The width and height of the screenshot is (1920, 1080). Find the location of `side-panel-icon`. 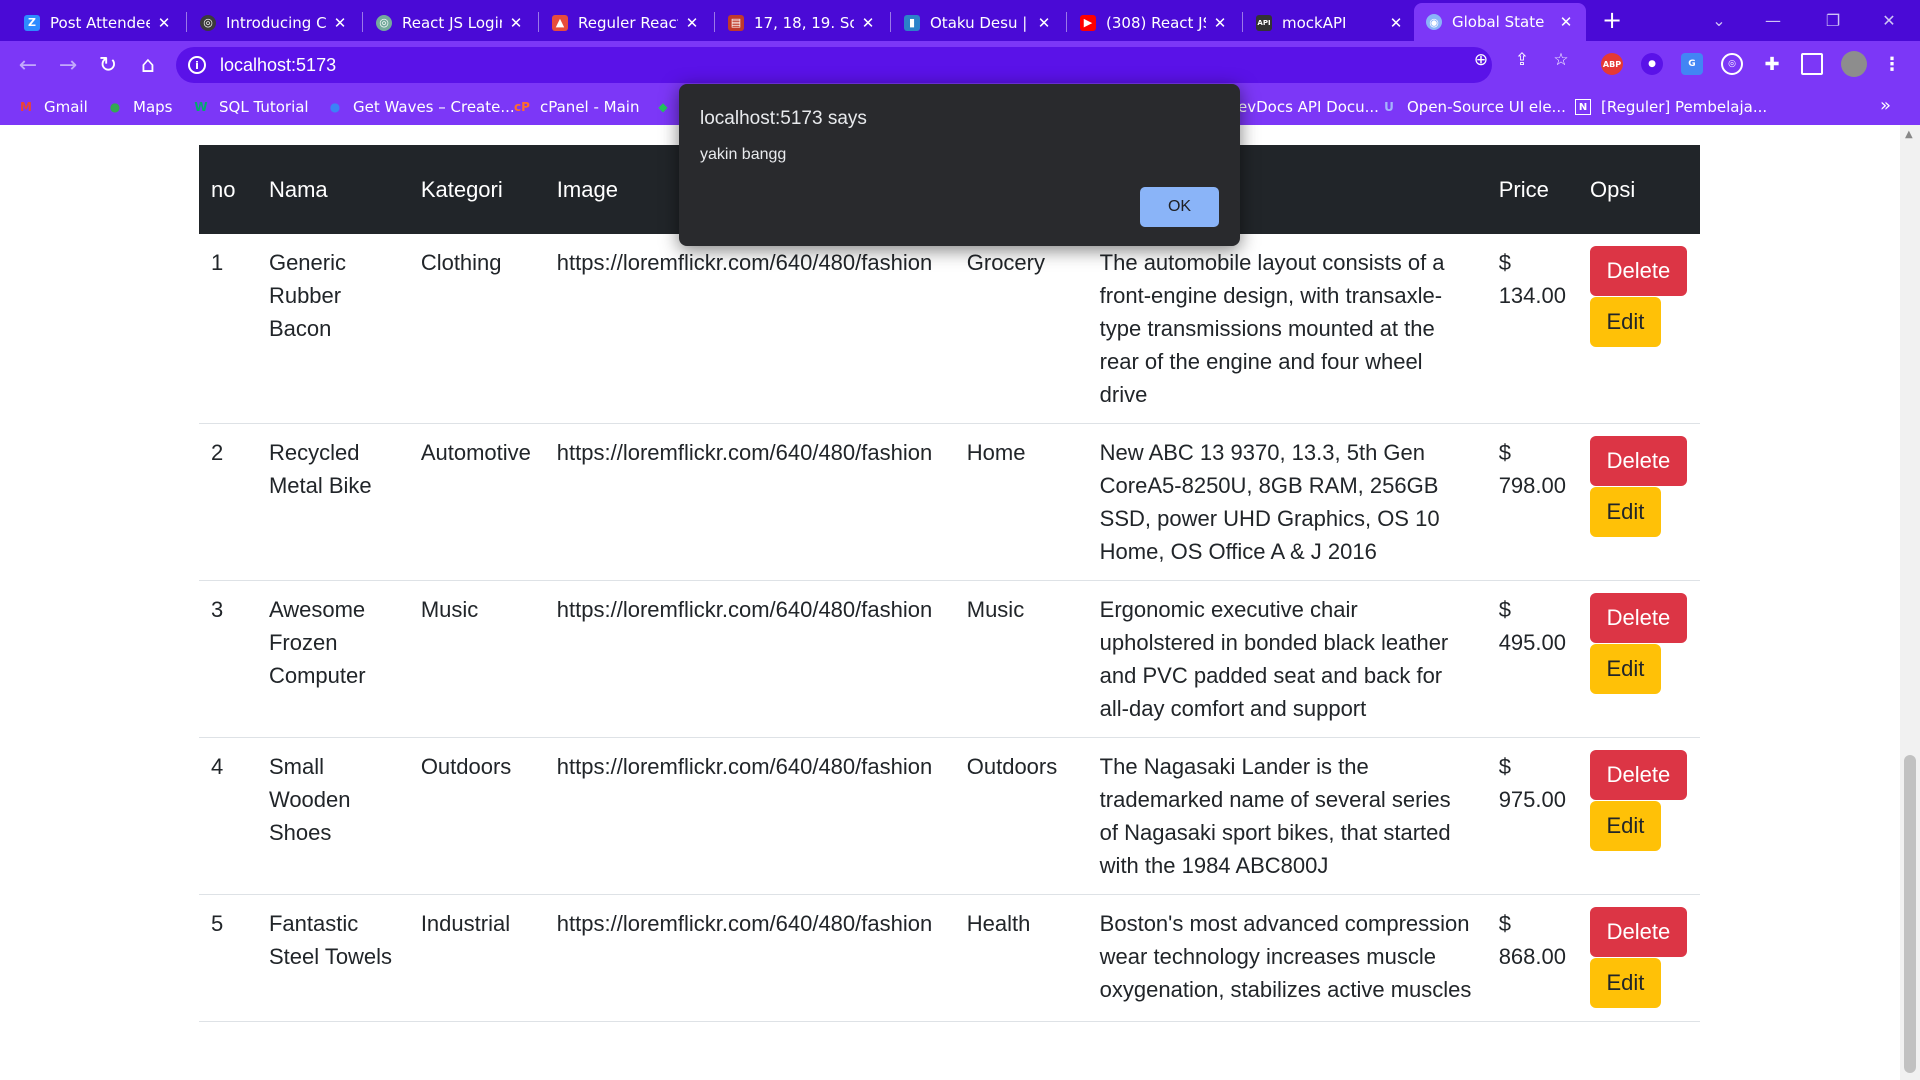

side-panel-icon is located at coordinates (1812, 64).